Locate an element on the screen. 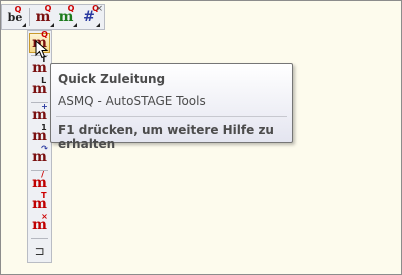  tool-icon-2: mT is located at coordinates (39, 65).